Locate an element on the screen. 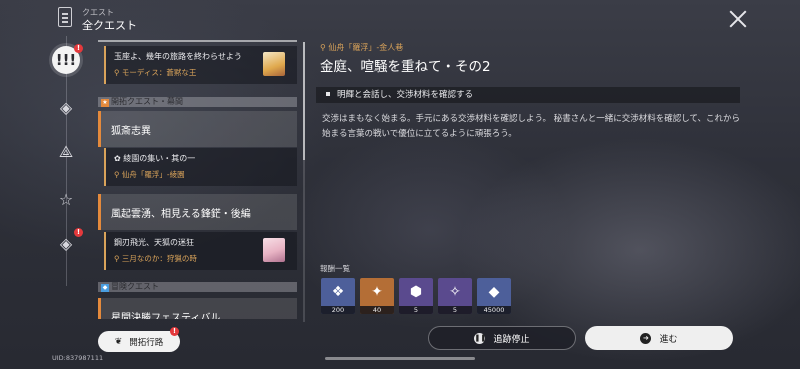 The width and height of the screenshot is (800, 369). reward-item: ✧ 5 is located at coordinates (455, 296).